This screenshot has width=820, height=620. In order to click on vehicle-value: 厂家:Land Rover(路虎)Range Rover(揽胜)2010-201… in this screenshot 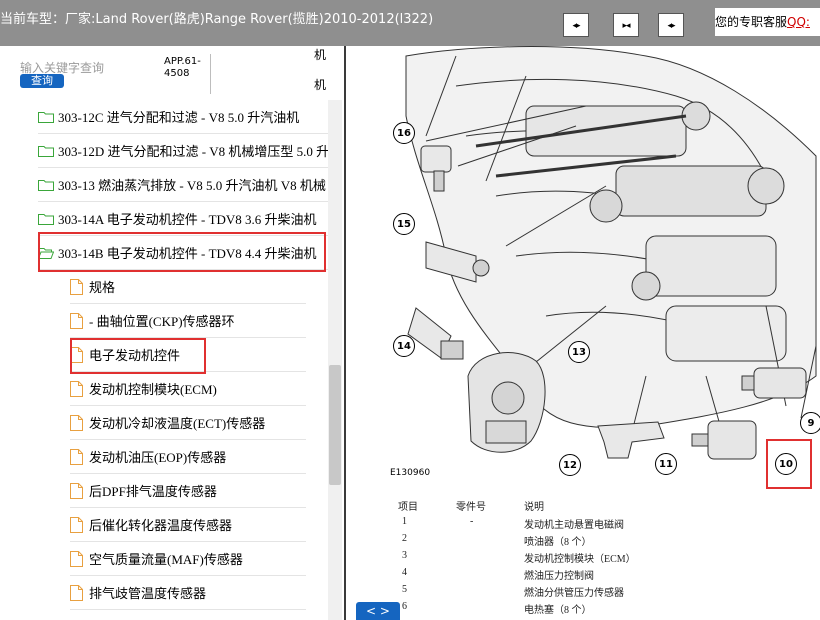, I will do `click(249, 19)`.